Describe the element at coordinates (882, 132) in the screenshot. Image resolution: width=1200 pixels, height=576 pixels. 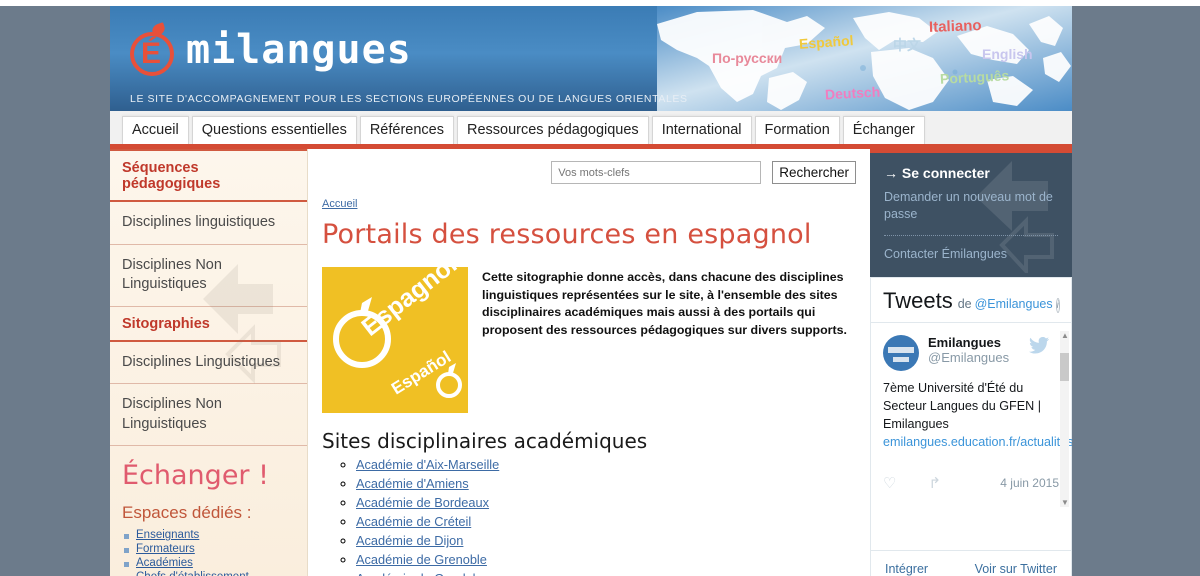
I see `nav-tab-echanger: Échanger` at that location.